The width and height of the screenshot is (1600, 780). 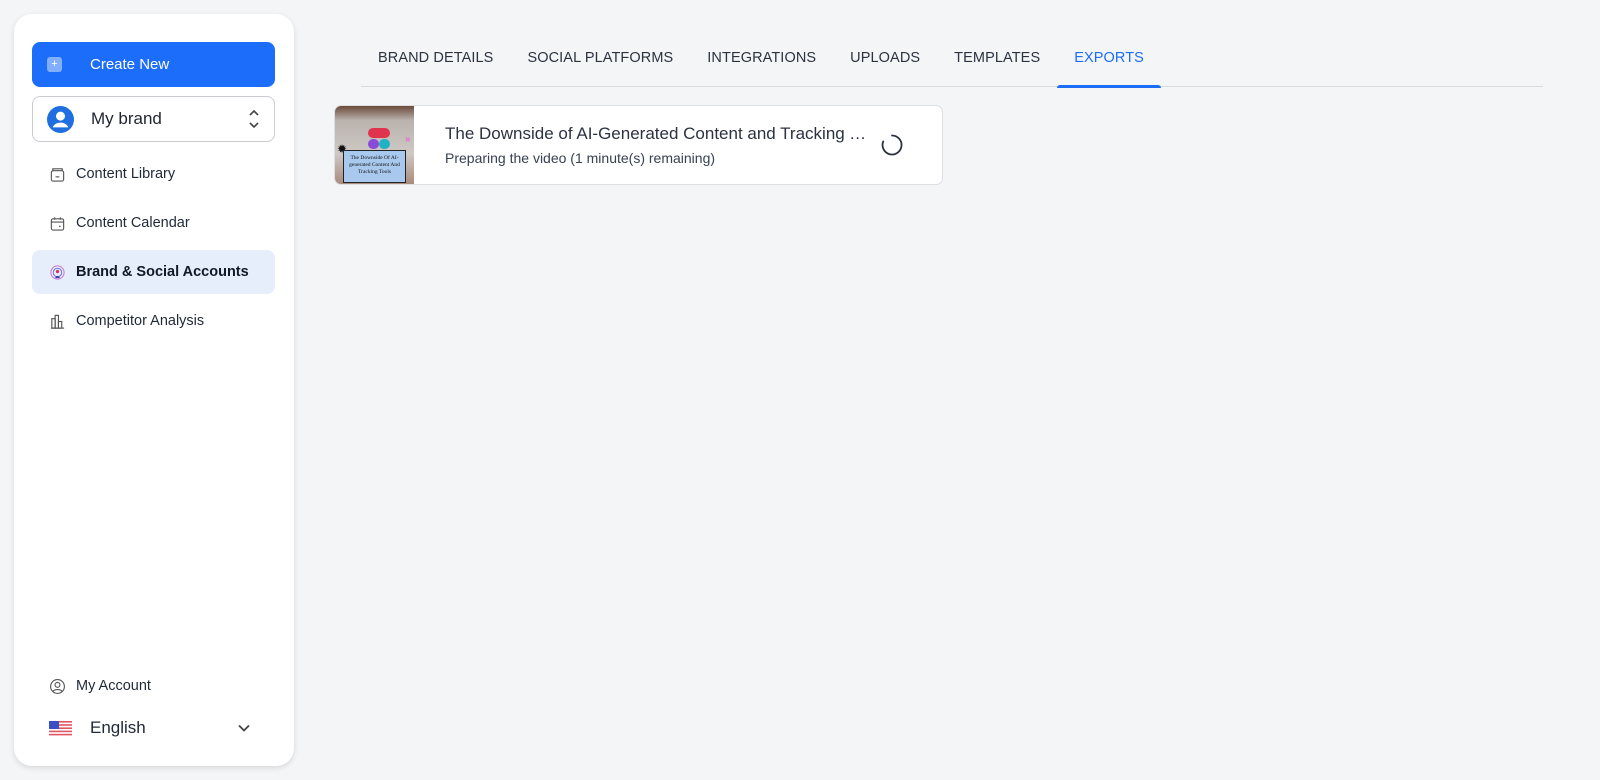 What do you see at coordinates (435, 63) in the screenshot?
I see `tab-brand-details: BRAND DETAILS` at bounding box center [435, 63].